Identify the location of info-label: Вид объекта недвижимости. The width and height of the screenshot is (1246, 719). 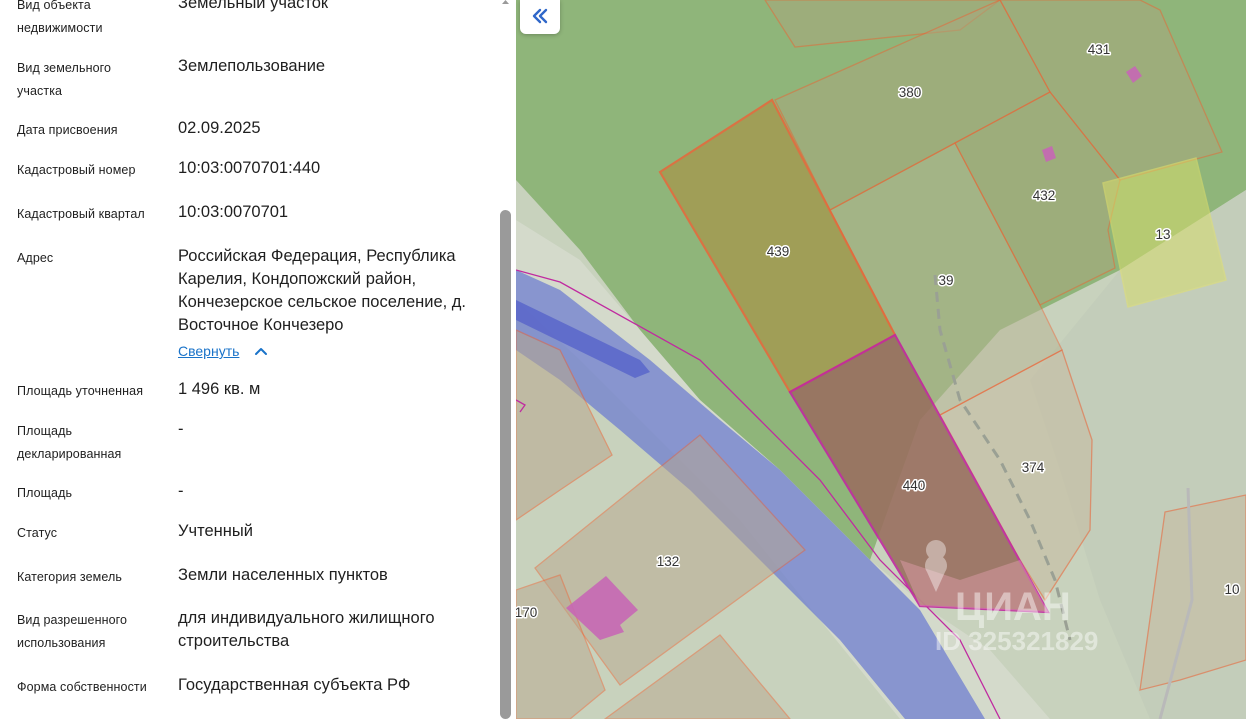
(60, 17).